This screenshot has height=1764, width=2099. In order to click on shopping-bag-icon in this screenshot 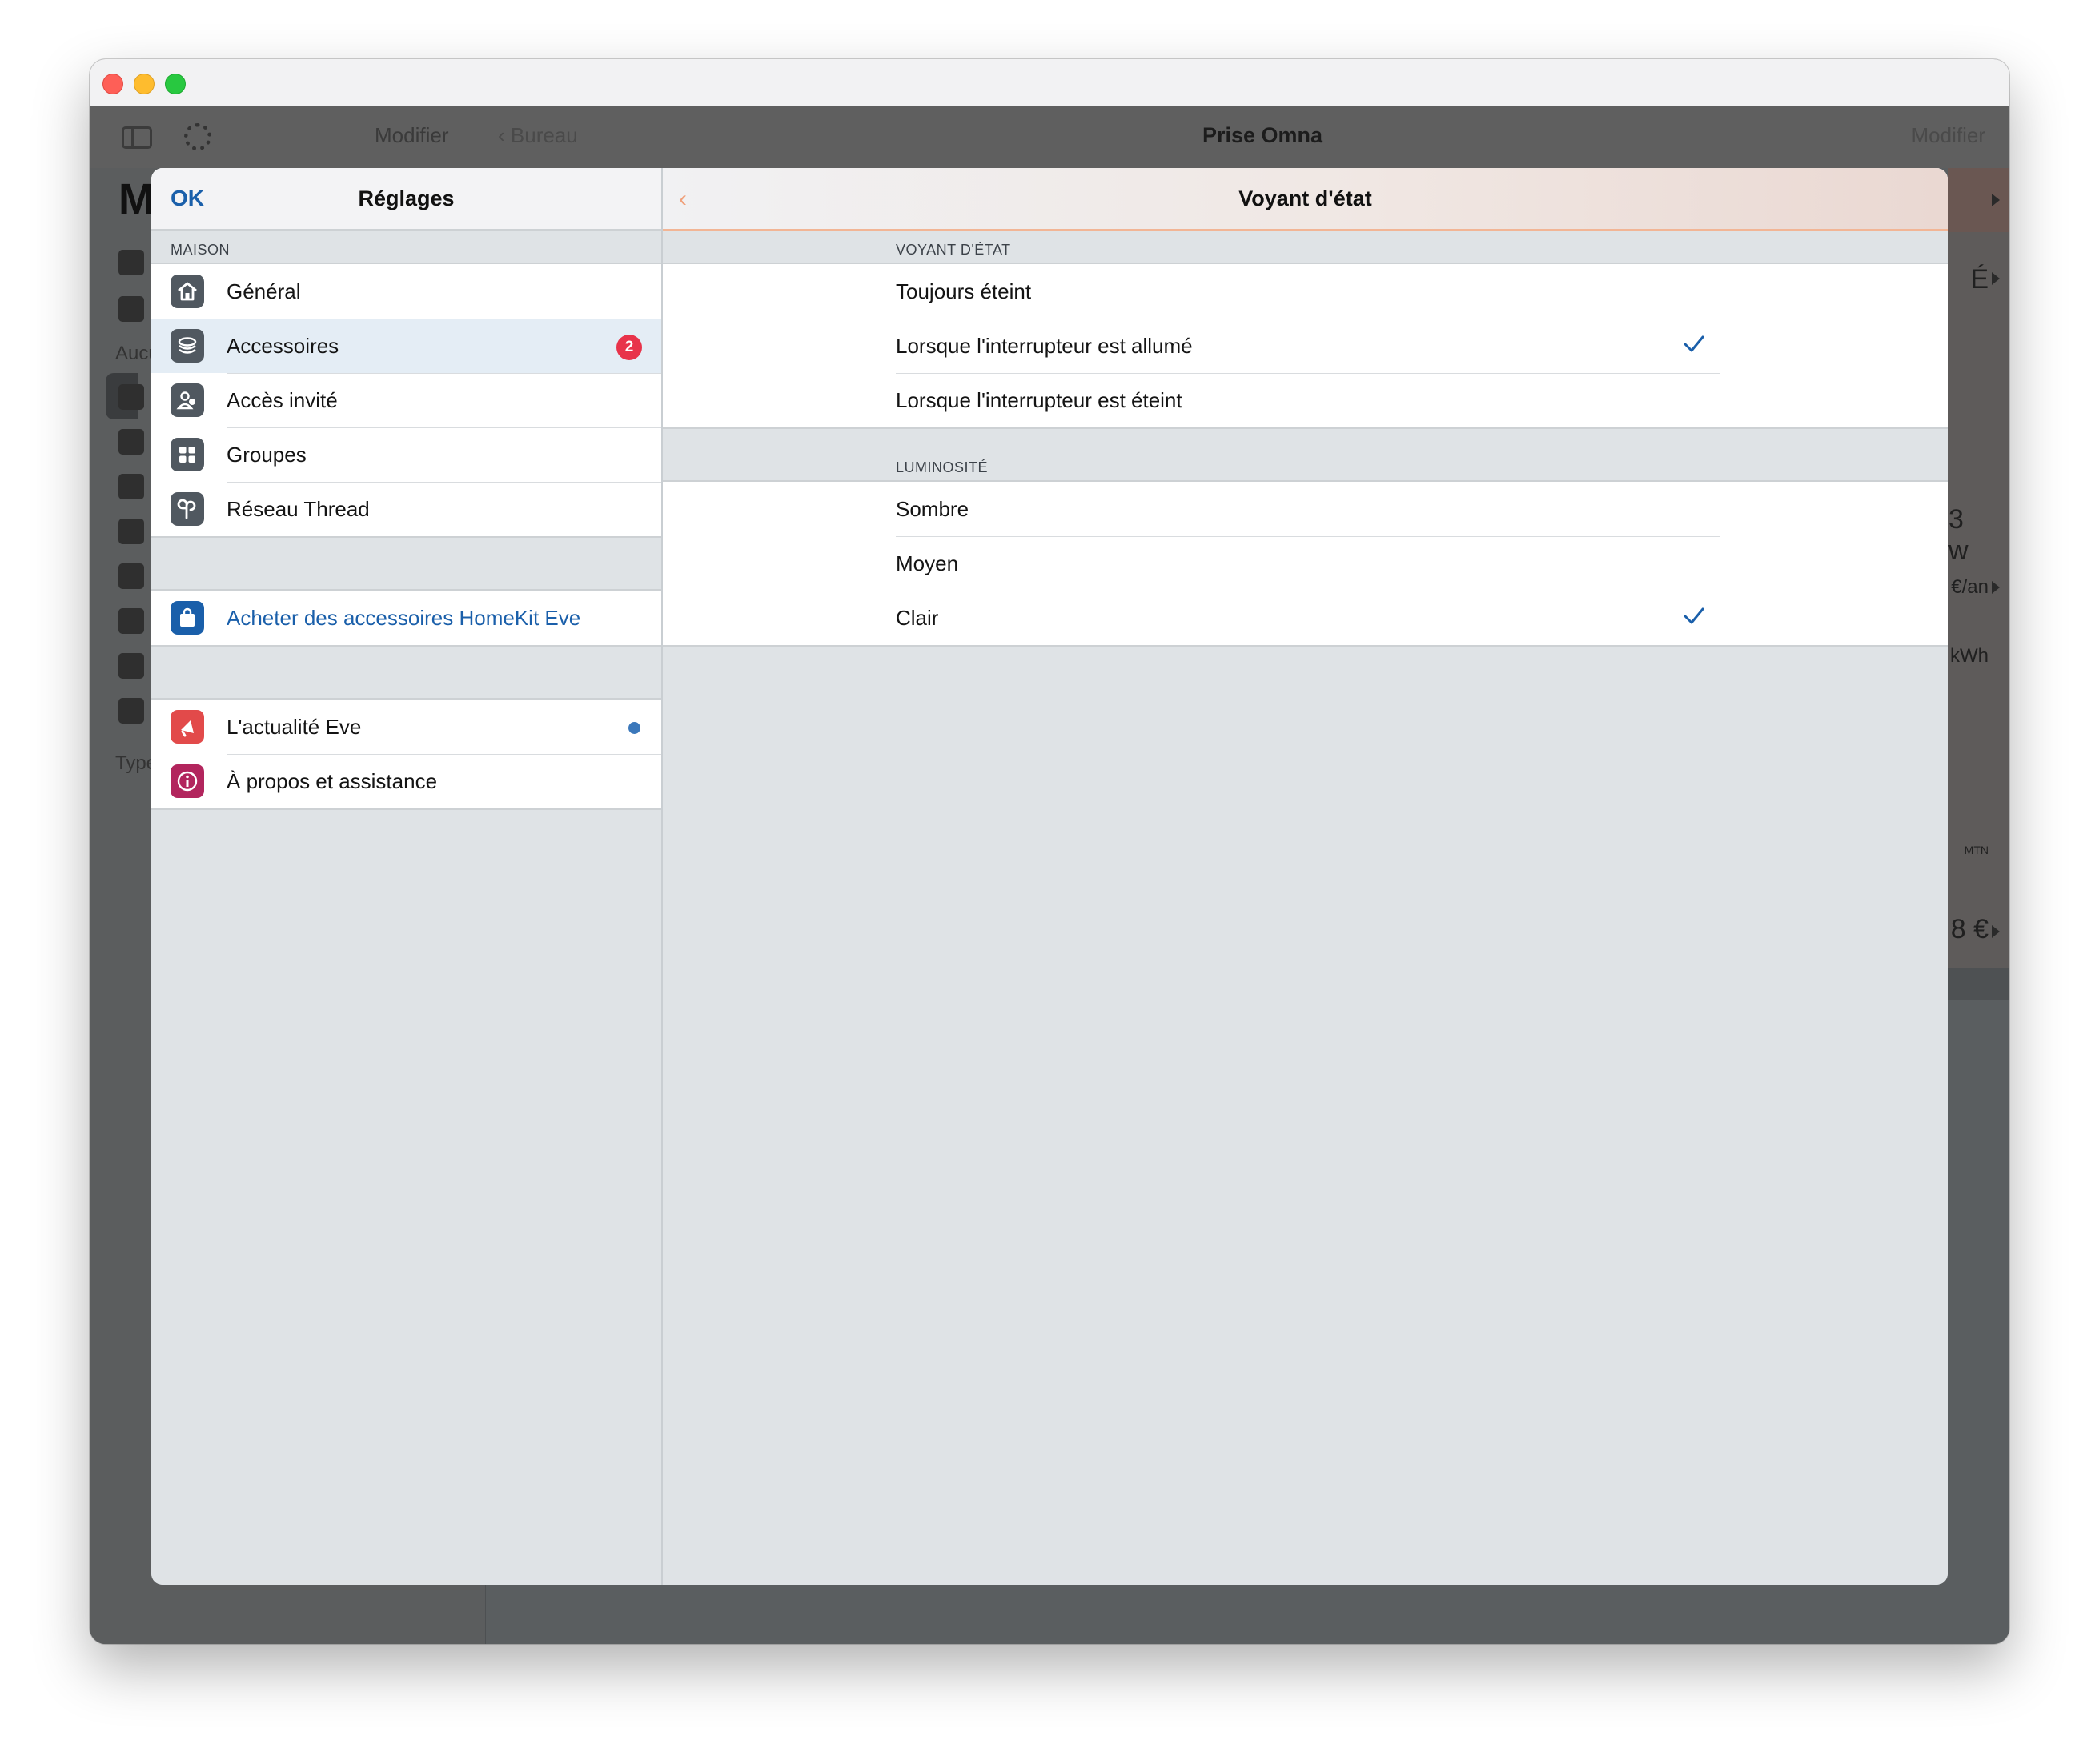, I will do `click(188, 618)`.